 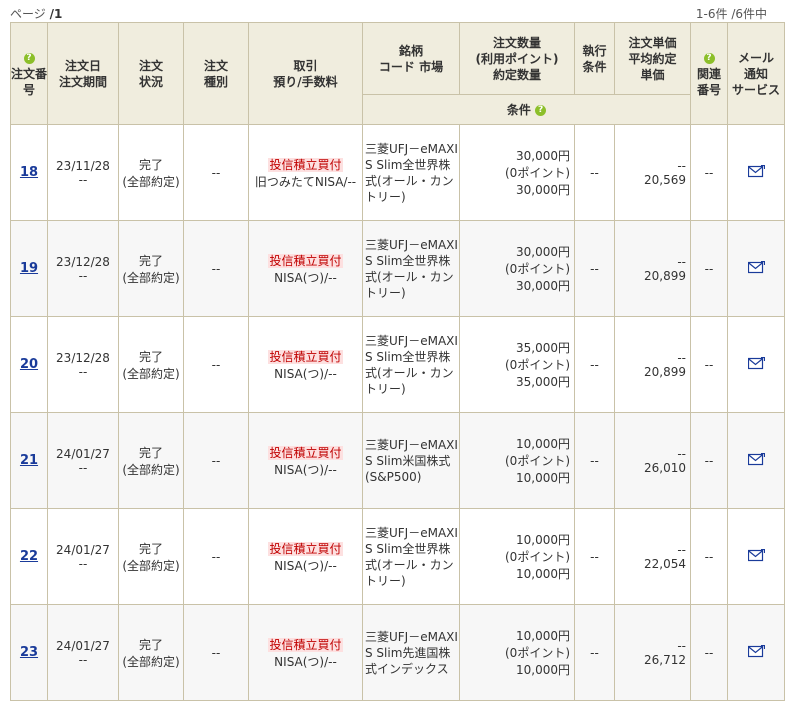 I want to click on price-cell: -- 26,010, so click(x=652, y=460).